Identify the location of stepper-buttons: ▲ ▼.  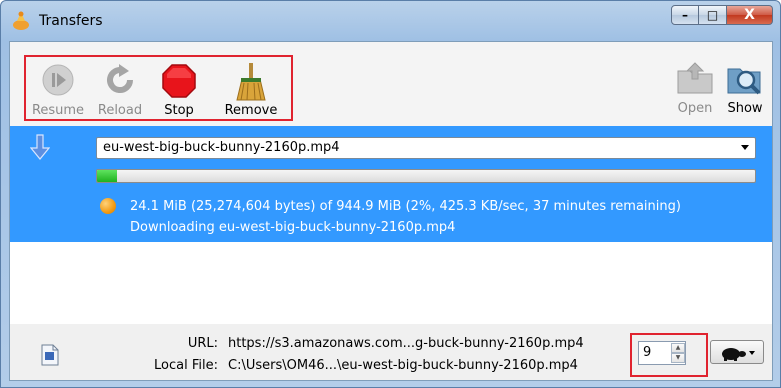
(678, 353).